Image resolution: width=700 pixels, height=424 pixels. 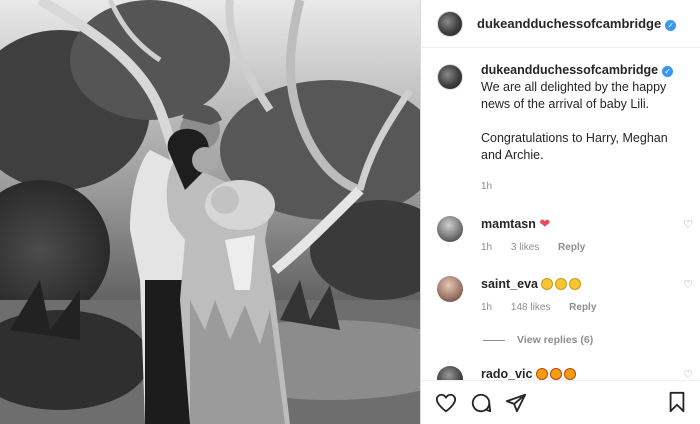 I want to click on commenter-handle: rado_vic, so click(x=506, y=374).